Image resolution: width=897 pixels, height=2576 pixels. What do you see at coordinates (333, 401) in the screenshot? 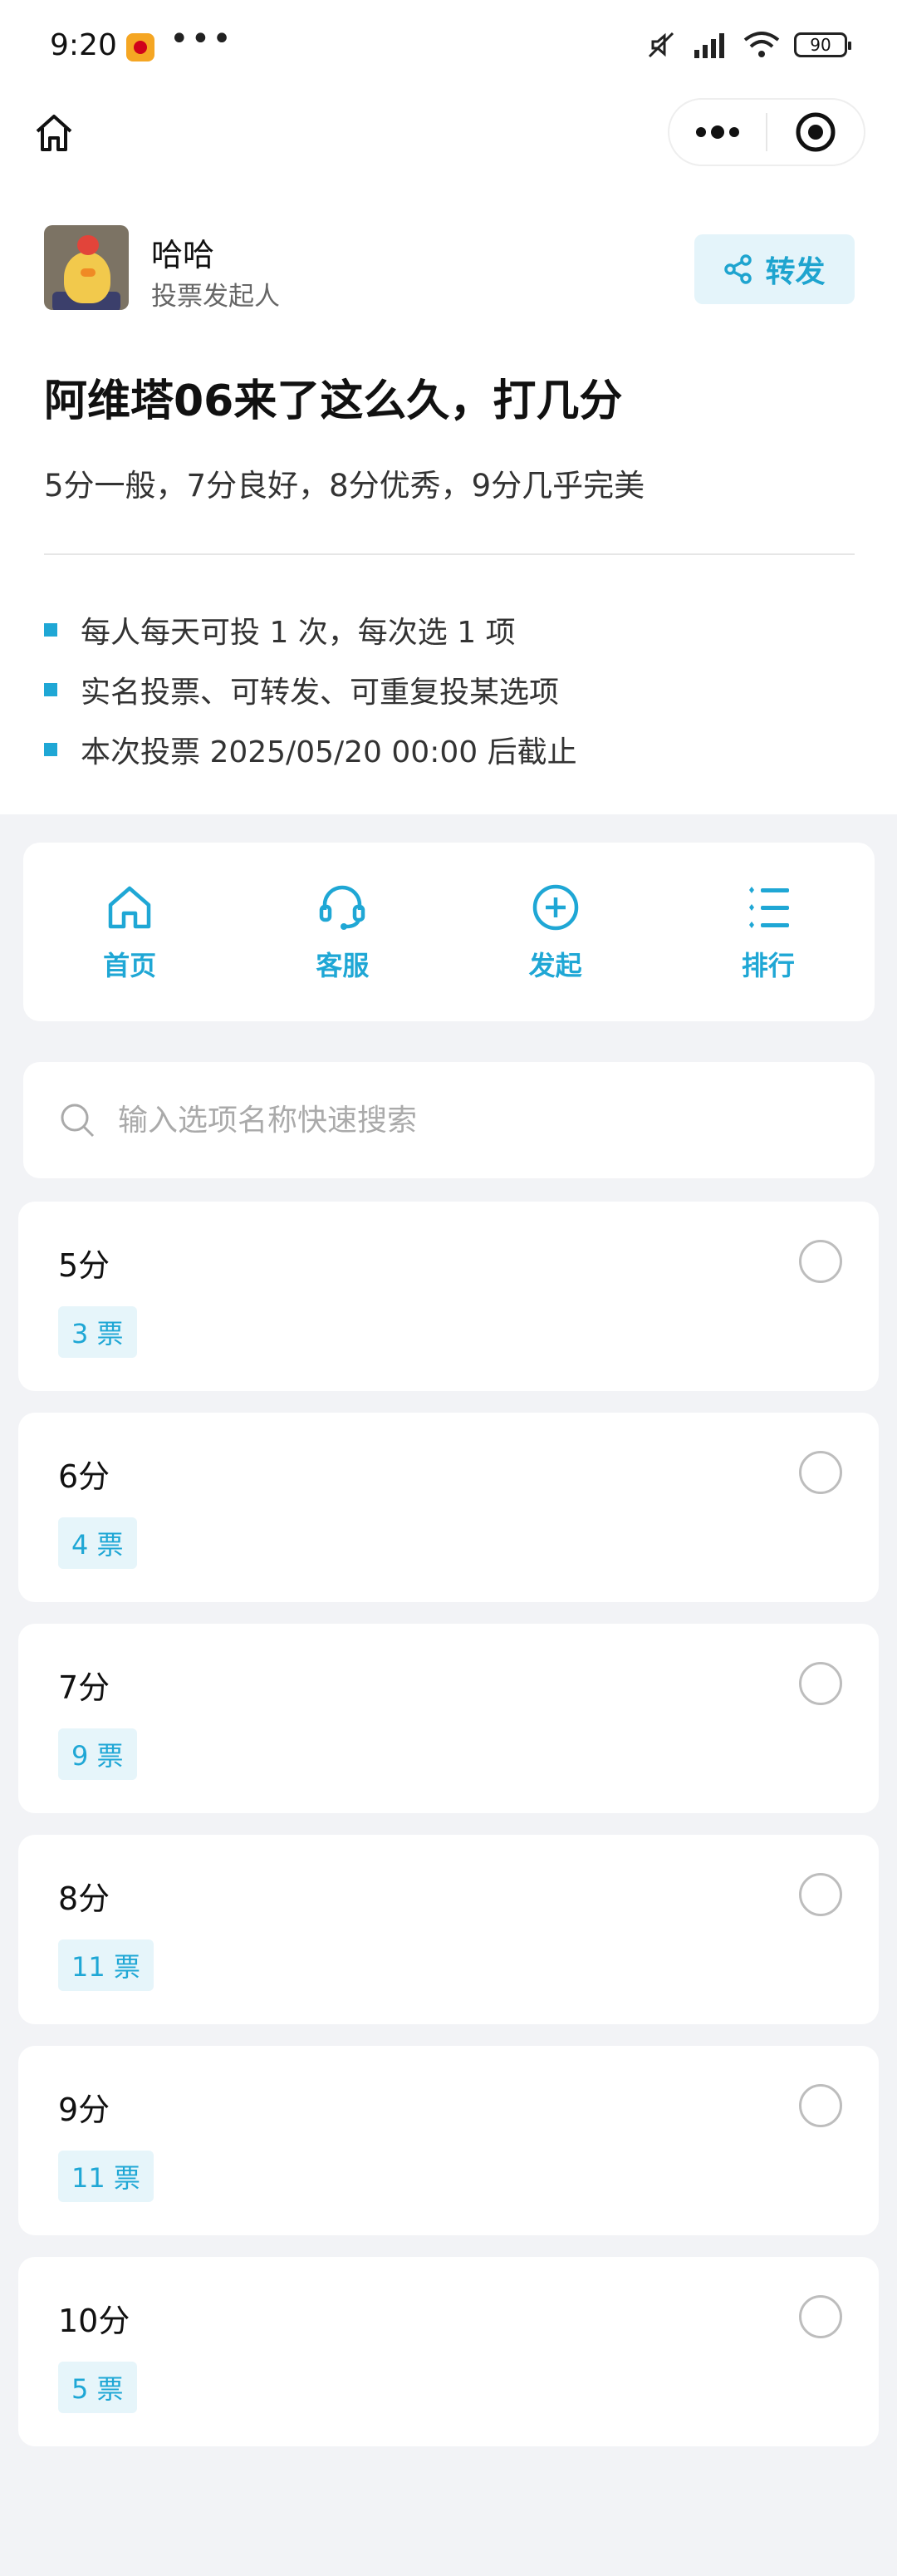
I see `poll-title: 阿维塔06来了这么久，打几分` at bounding box center [333, 401].